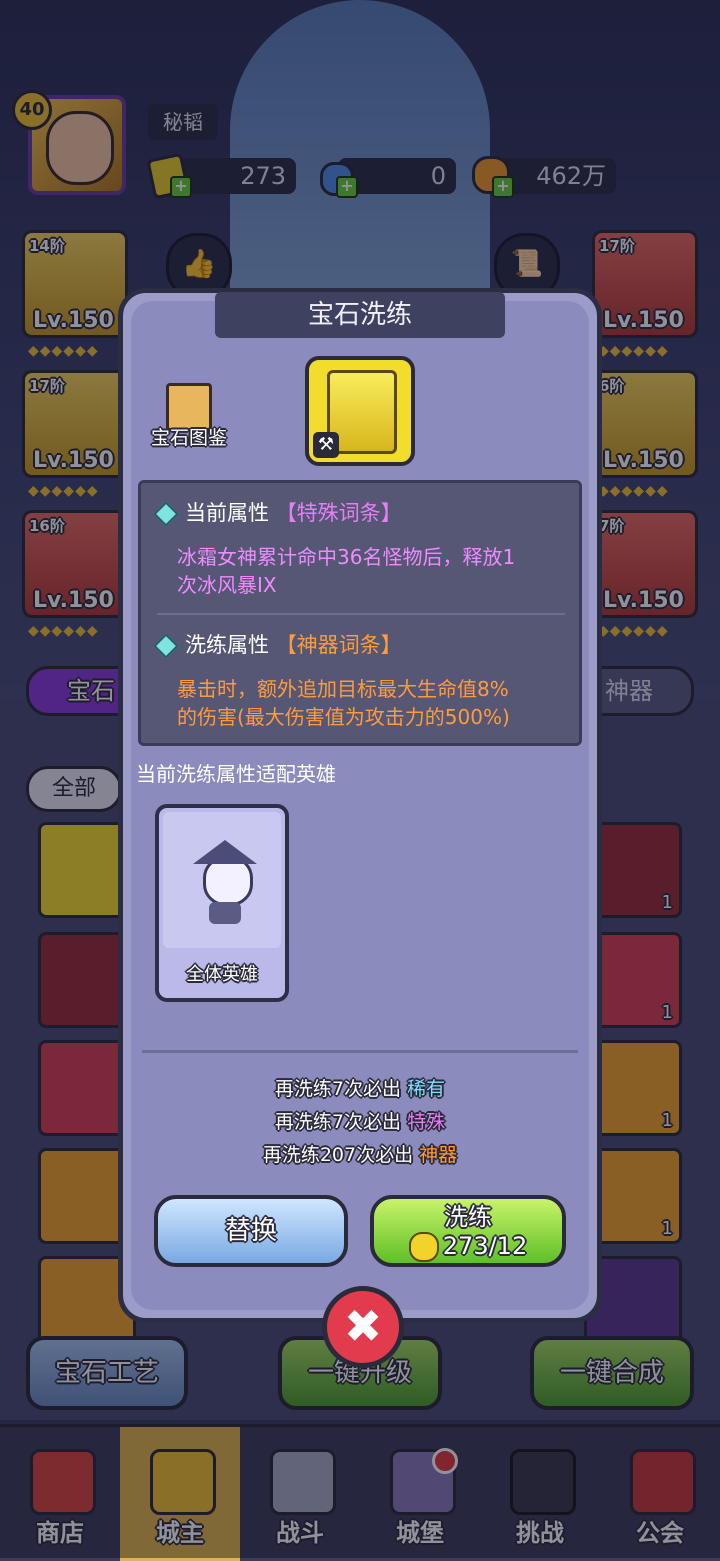 The image size is (720, 1561). What do you see at coordinates (423, 1247) in the screenshot?
I see `gem-cost-icon` at bounding box center [423, 1247].